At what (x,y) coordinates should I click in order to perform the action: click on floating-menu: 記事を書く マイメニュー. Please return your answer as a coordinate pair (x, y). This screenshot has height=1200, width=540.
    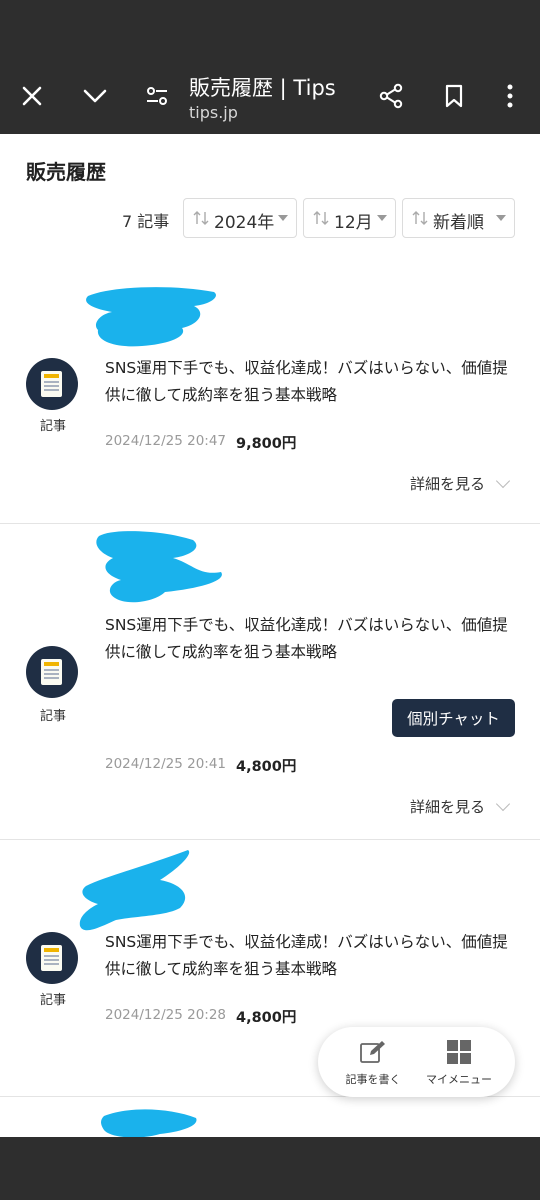
    Looking at the image, I should click on (416, 1062).